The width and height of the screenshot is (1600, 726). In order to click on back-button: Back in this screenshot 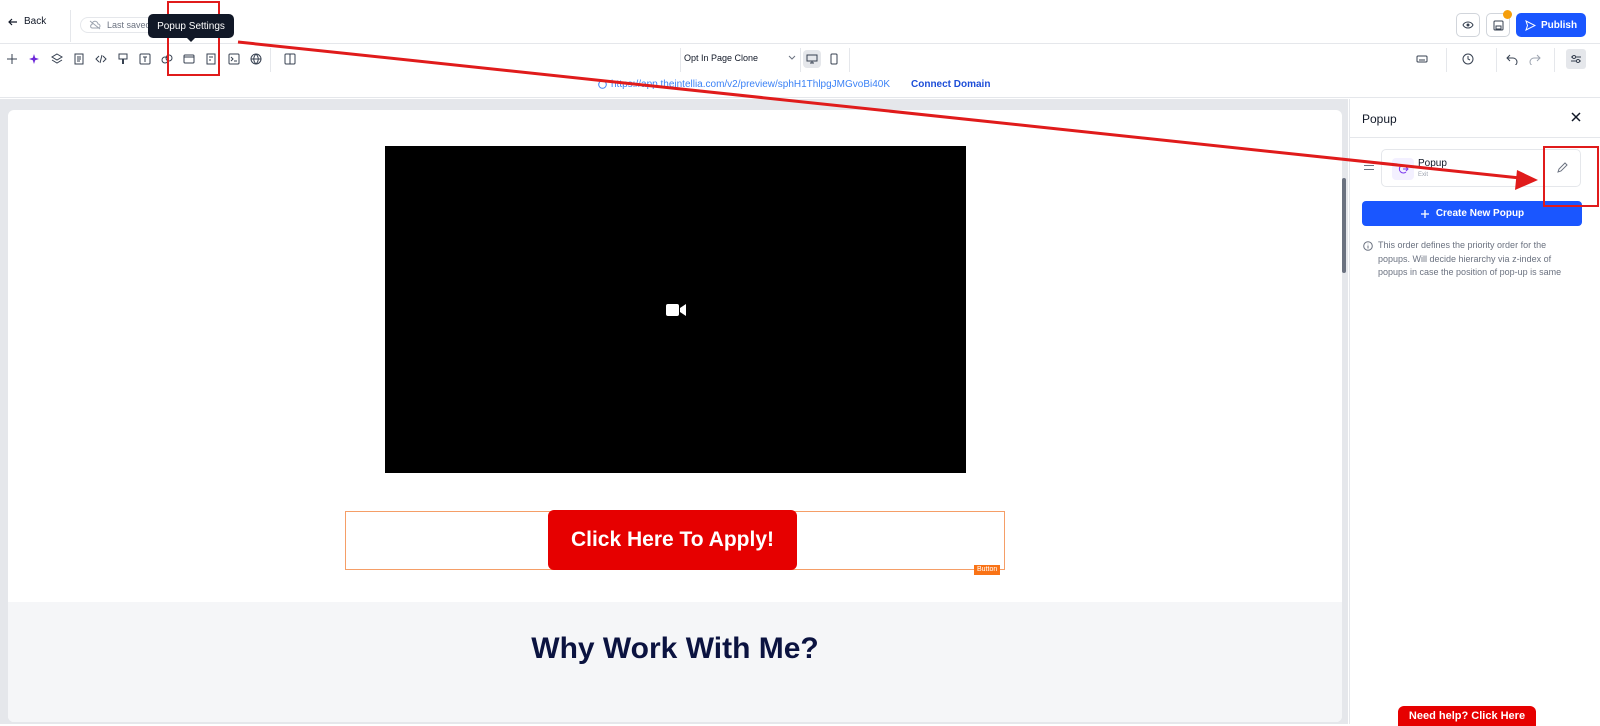, I will do `click(27, 21)`.